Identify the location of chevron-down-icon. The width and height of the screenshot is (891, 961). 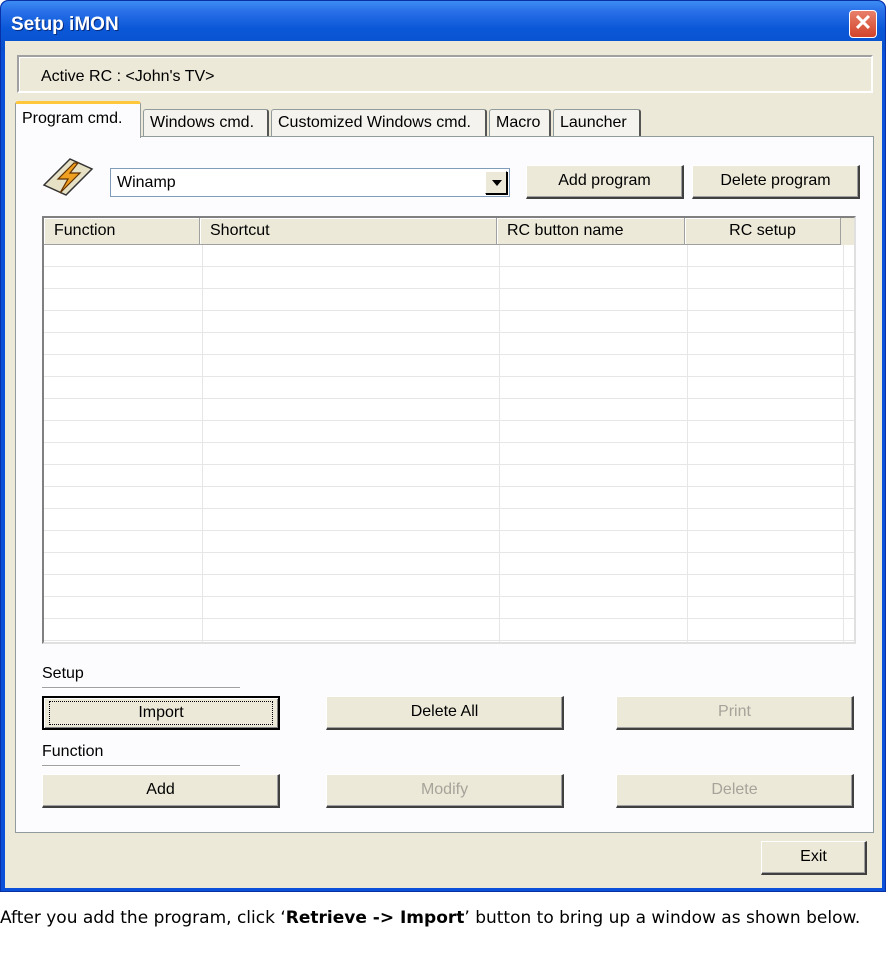
(496, 182).